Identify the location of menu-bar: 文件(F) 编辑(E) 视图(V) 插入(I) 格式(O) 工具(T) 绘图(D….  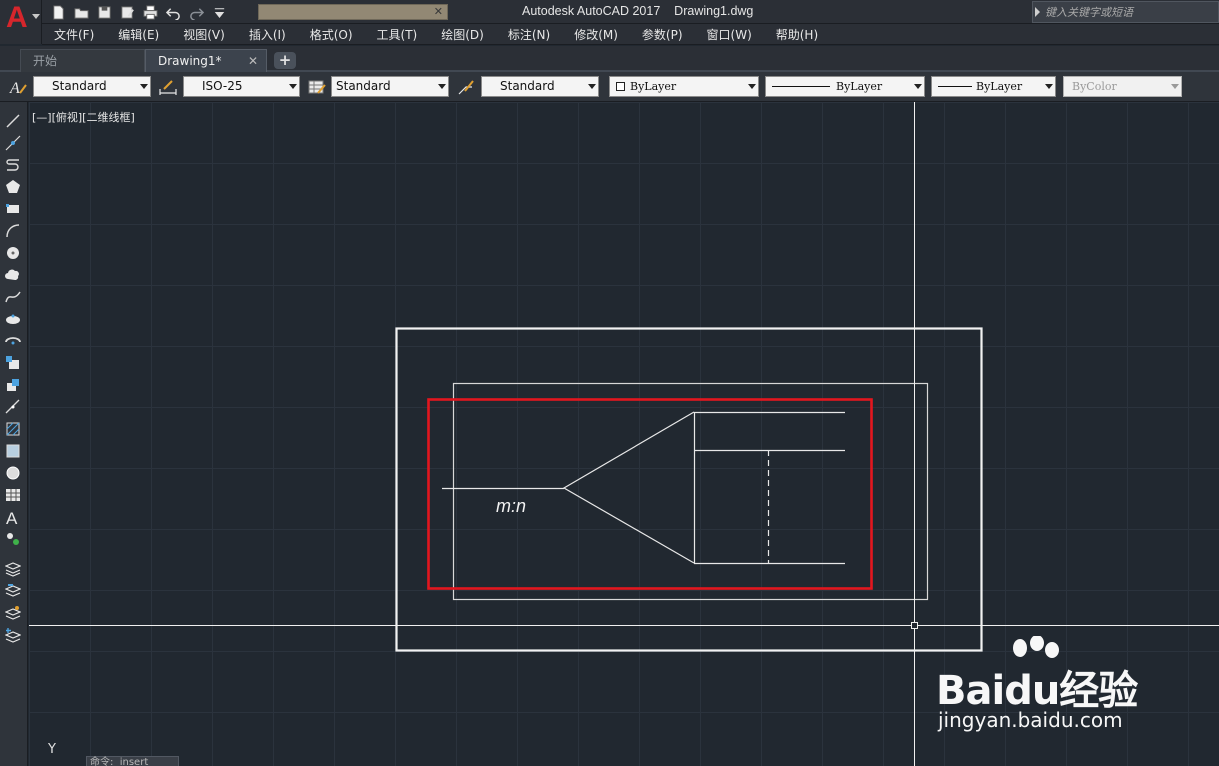
(630, 34).